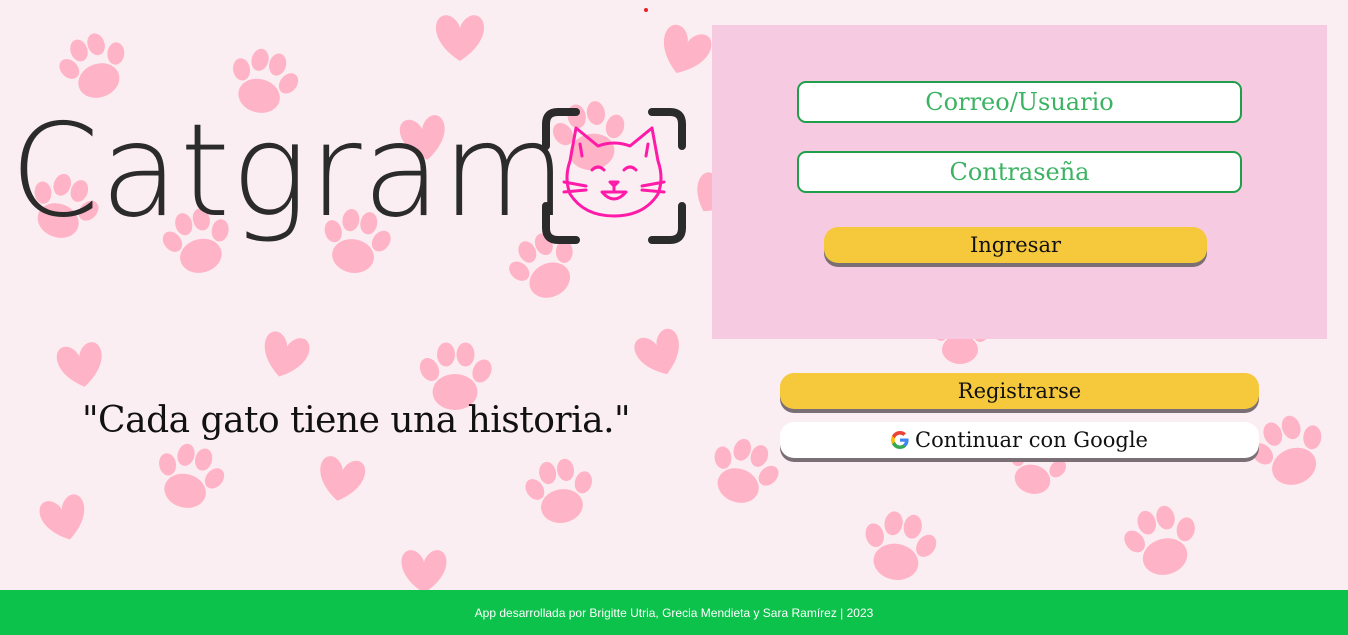 The width and height of the screenshot is (1348, 635). I want to click on google-icon, so click(900, 440).